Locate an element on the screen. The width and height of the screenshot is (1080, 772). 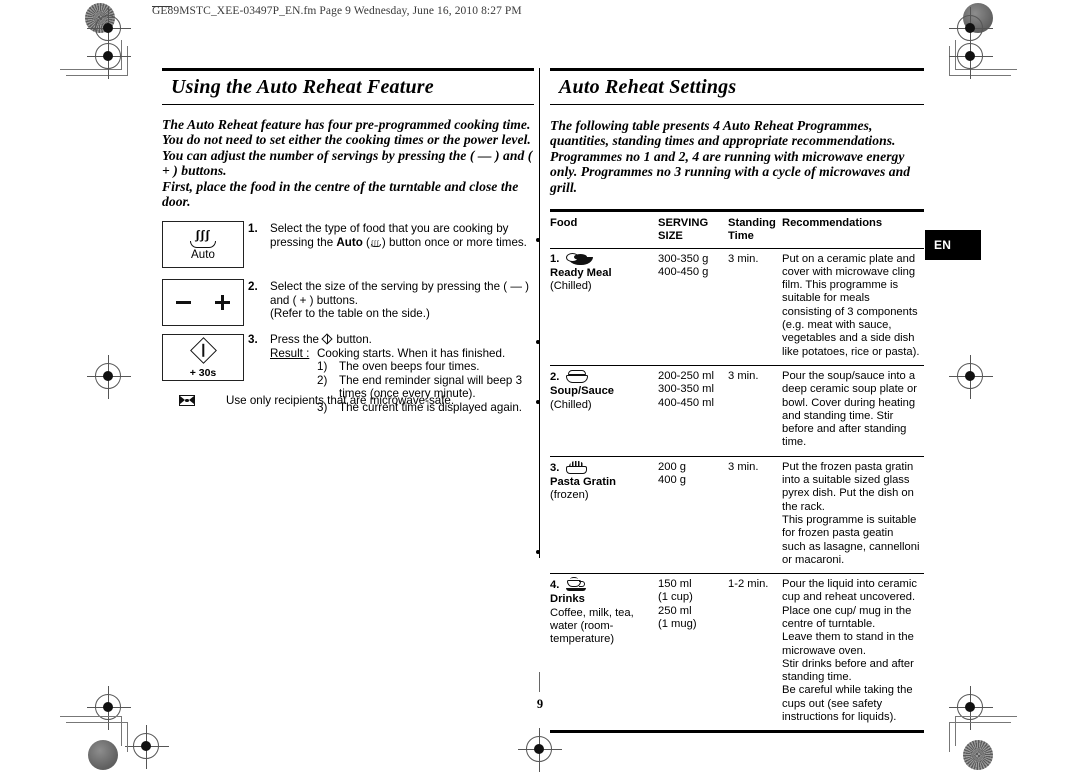
minus-plus-row is located at coordinates (203, 302).